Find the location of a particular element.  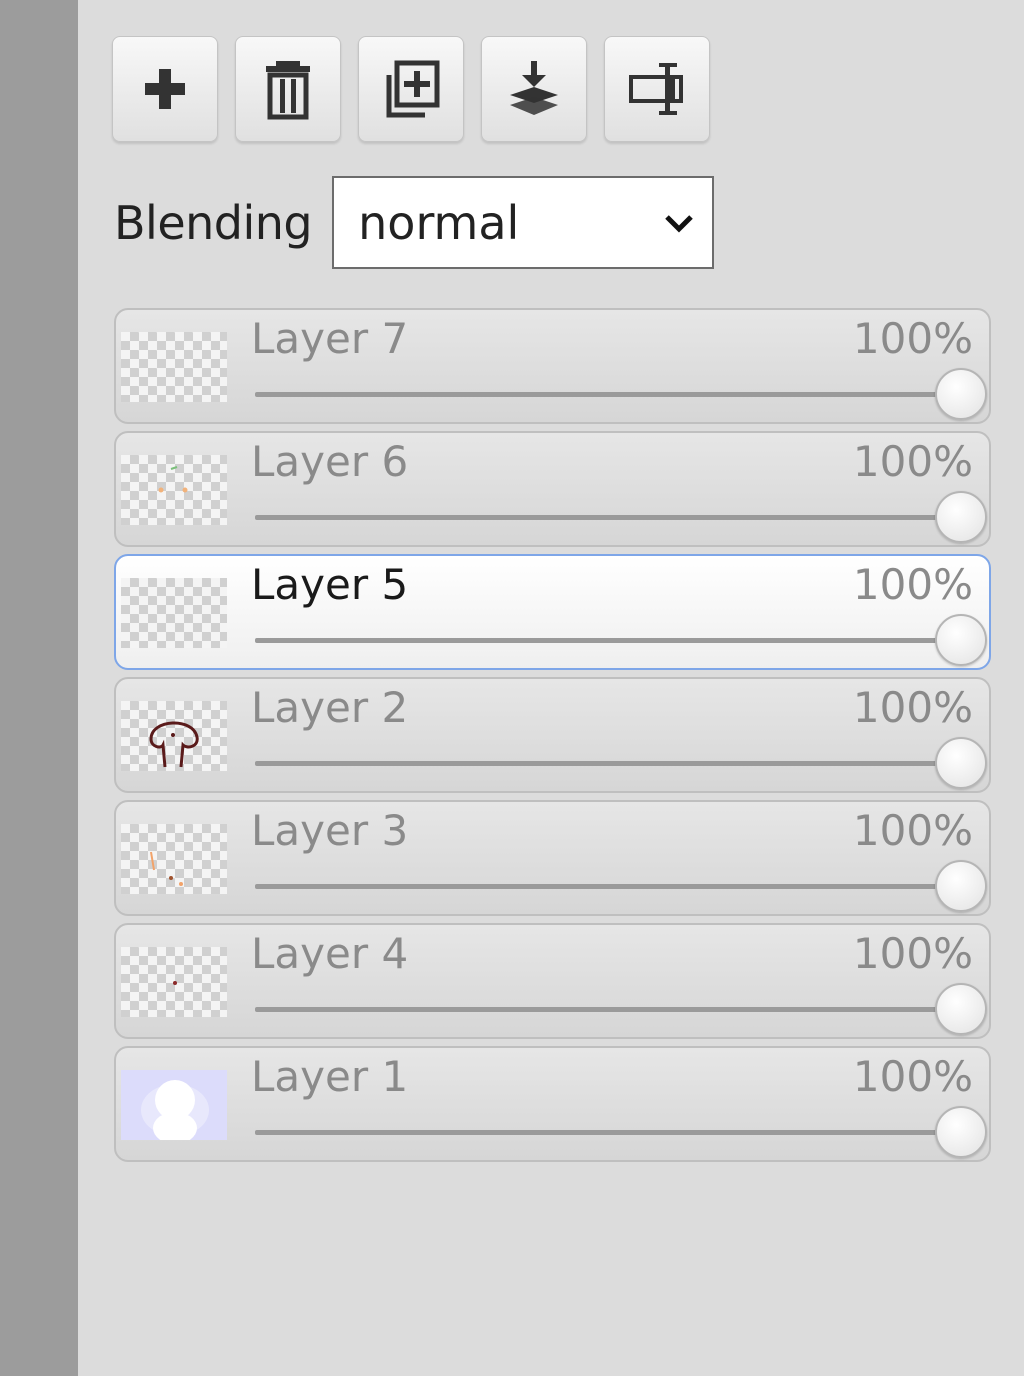

blending-select: normal is located at coordinates (523, 222).